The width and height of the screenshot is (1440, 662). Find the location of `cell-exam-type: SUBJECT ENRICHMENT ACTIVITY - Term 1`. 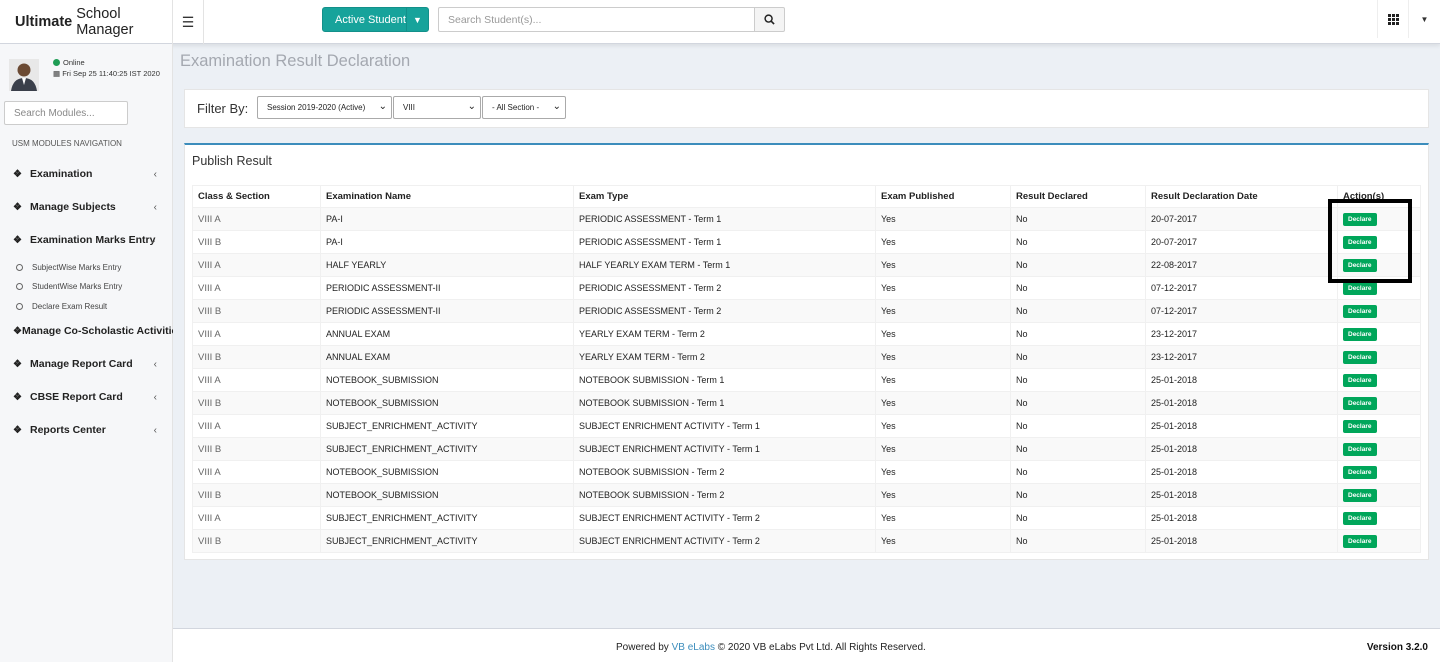

cell-exam-type: SUBJECT ENRICHMENT ACTIVITY - Term 1 is located at coordinates (724, 449).